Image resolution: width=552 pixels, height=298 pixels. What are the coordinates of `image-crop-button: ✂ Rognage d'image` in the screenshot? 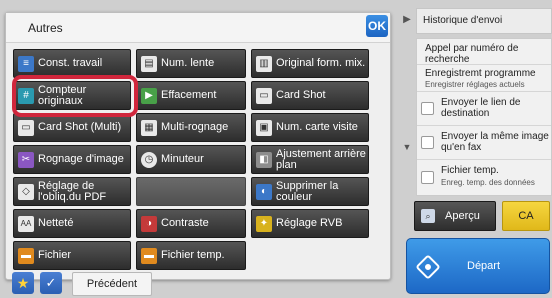 It's located at (72, 159).